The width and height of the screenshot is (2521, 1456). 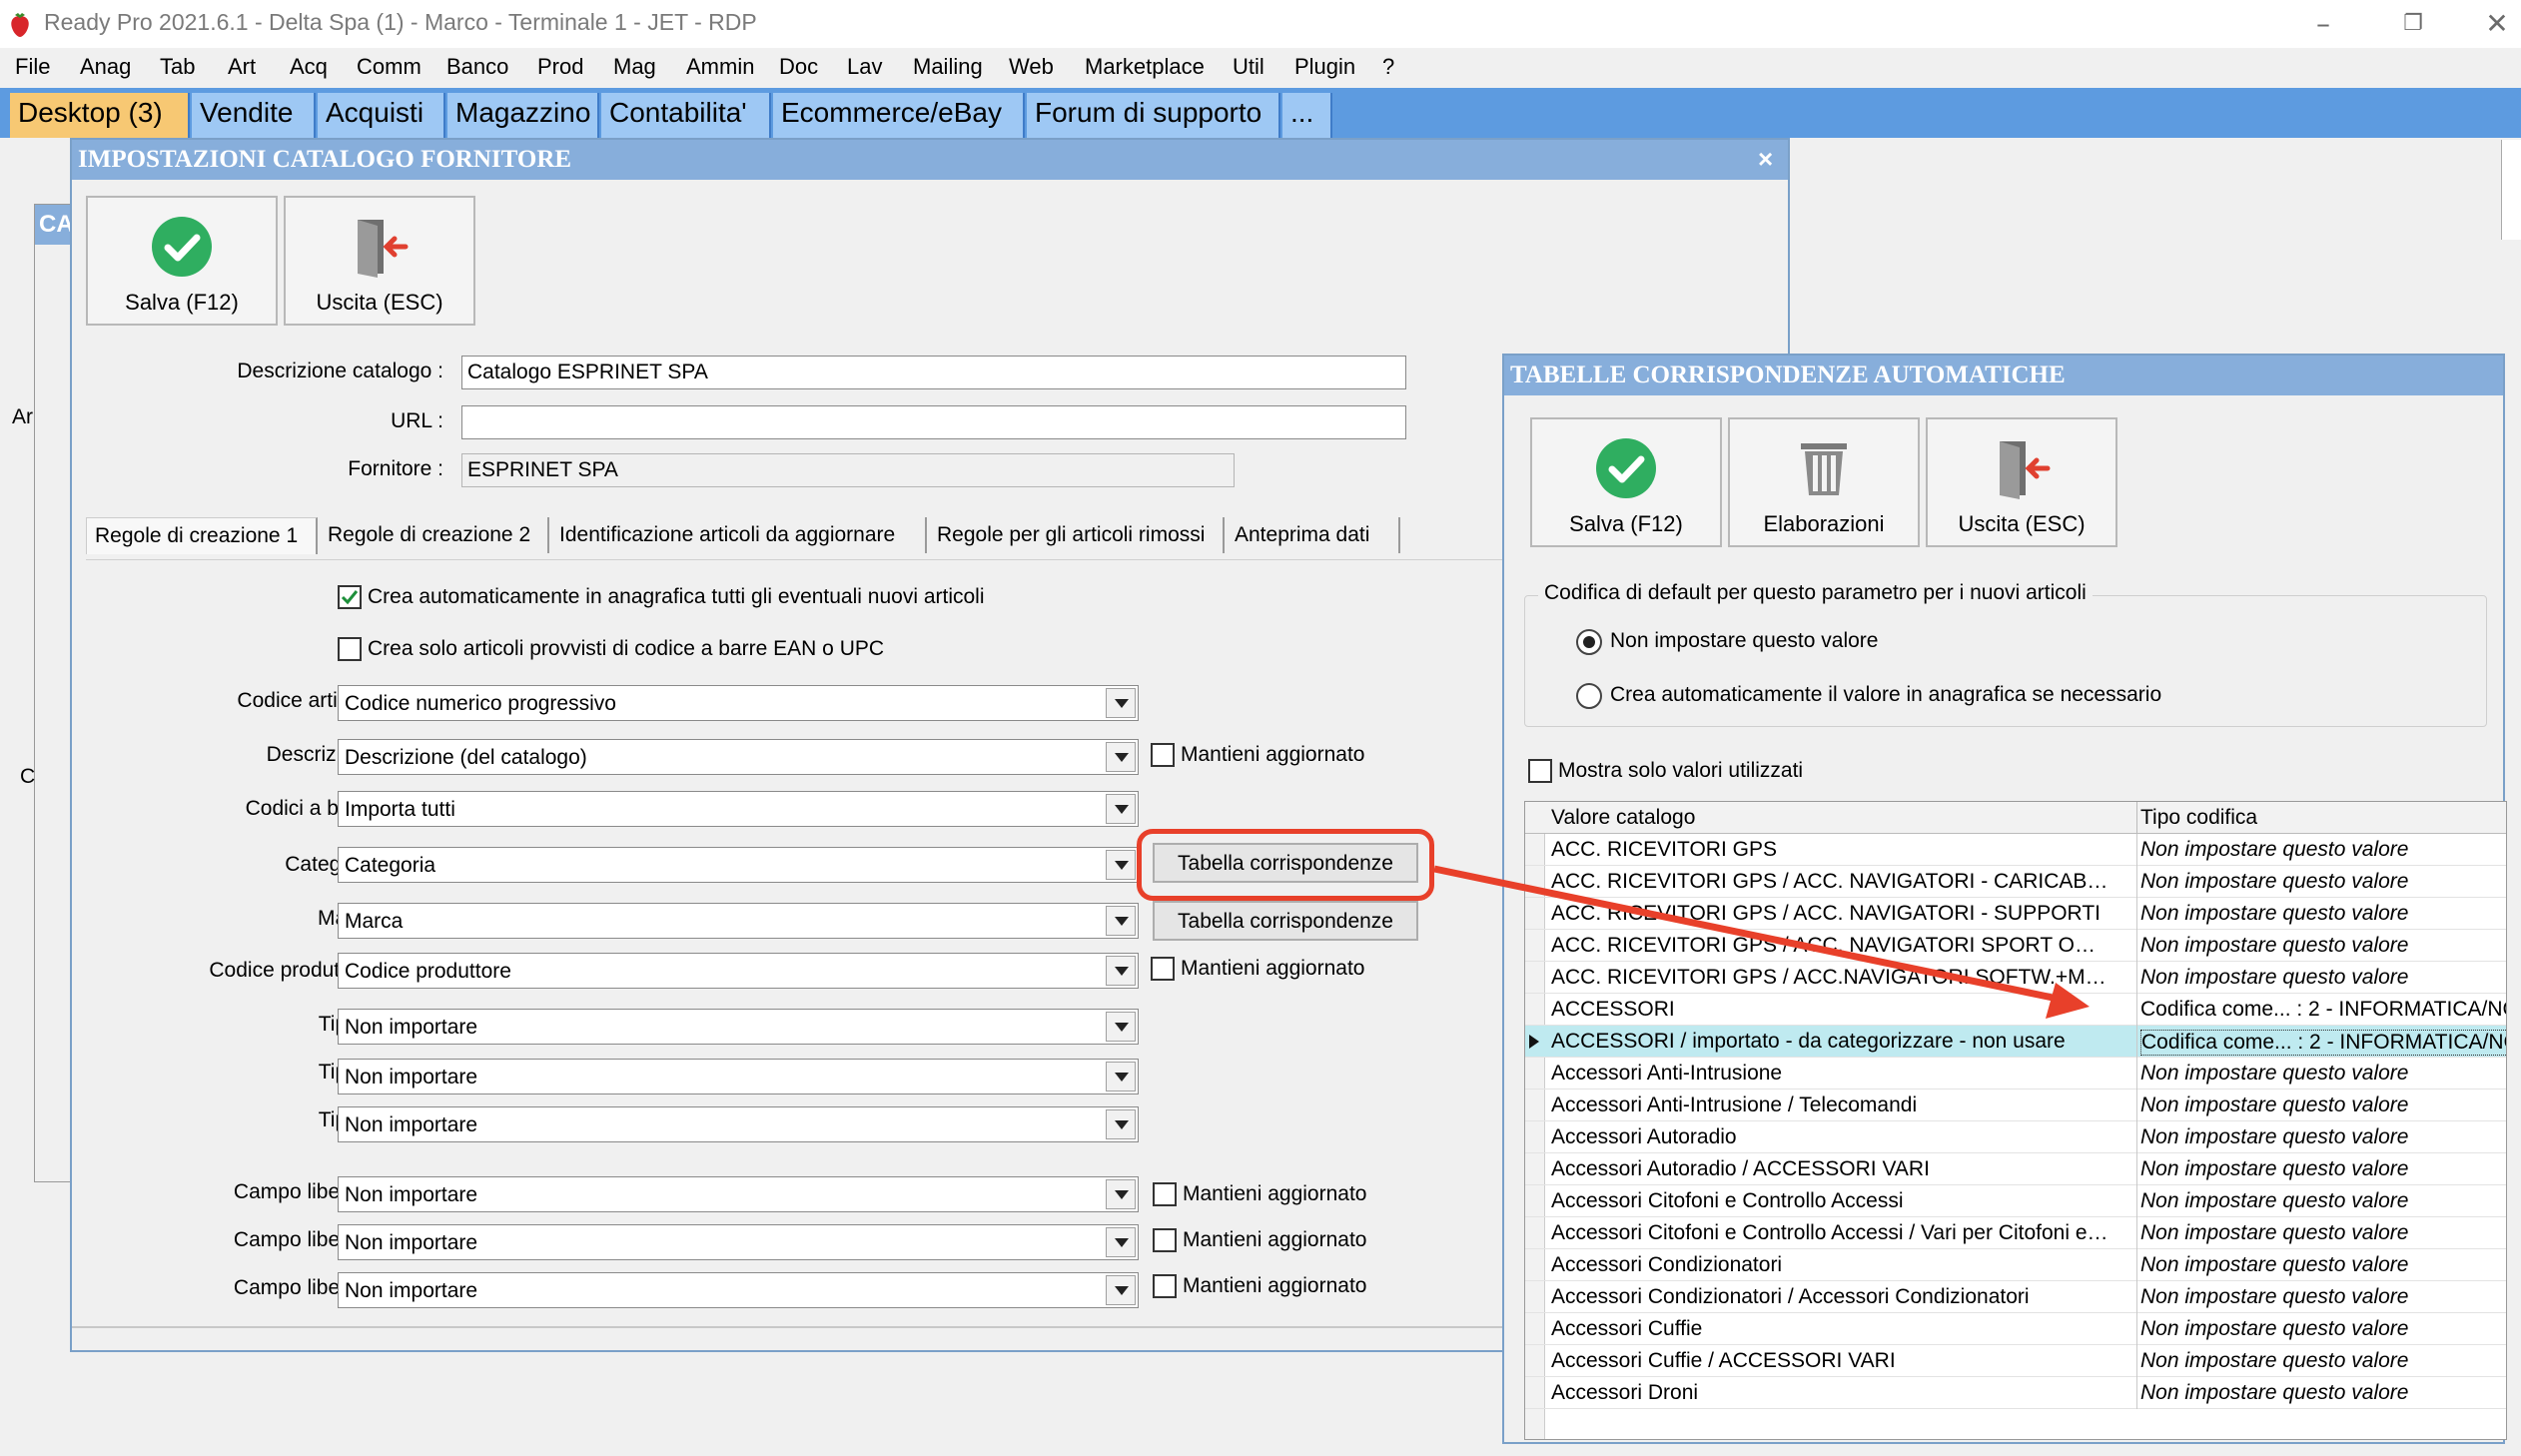 What do you see at coordinates (1761, 942) in the screenshot?
I see `annotation-arrow` at bounding box center [1761, 942].